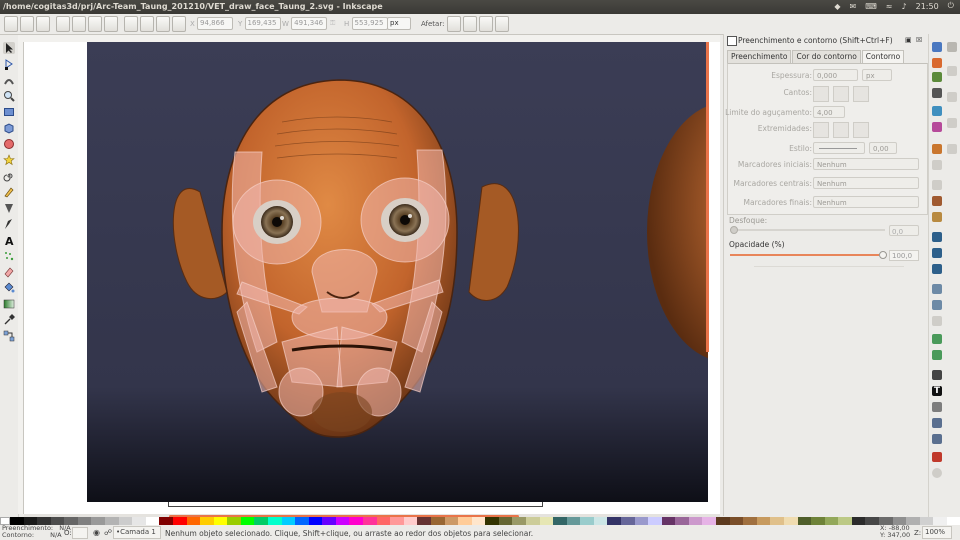  Describe the element at coordinates (871, 6) in the screenshot. I see `keyboard-icon: ⌨` at that location.